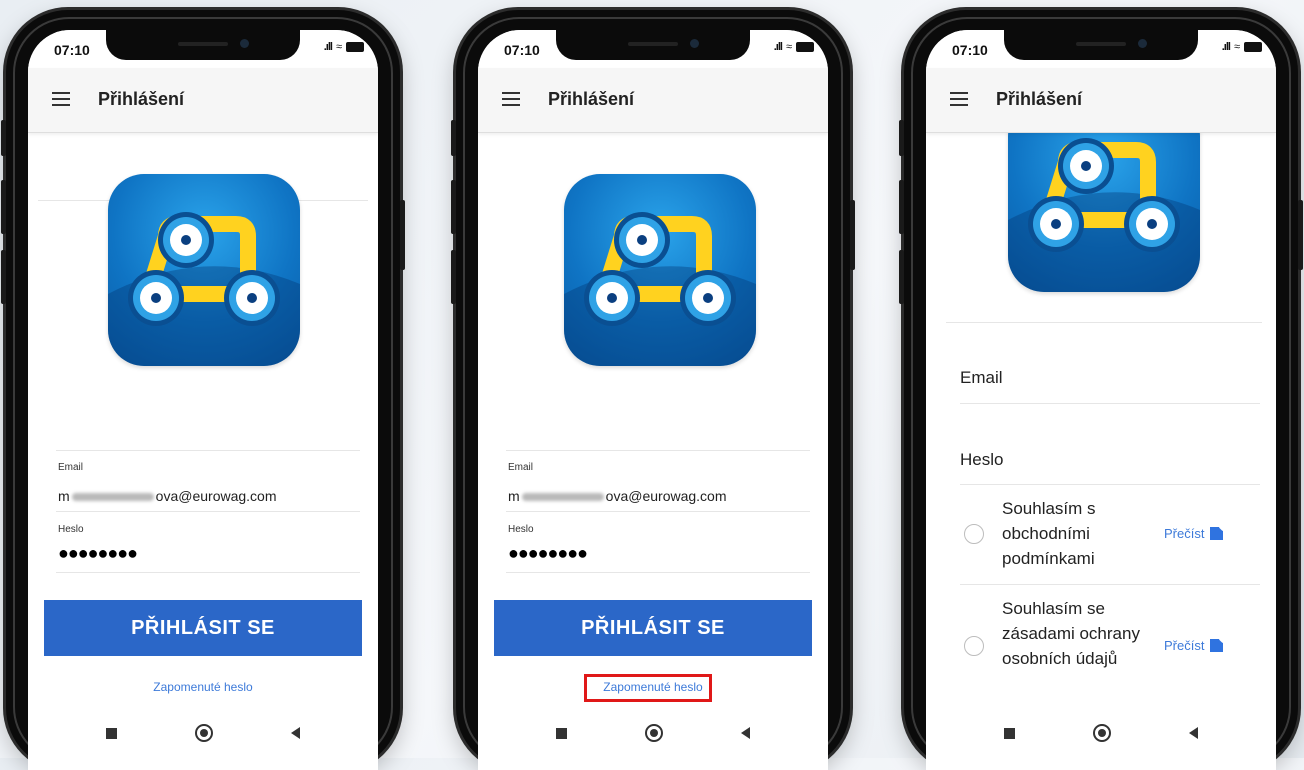  I want to click on password-field: Heslo, so click(981, 460).